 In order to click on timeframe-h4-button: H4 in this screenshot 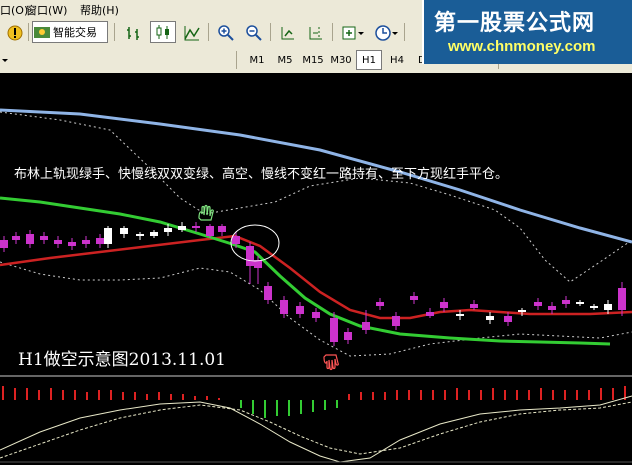, I will do `click(397, 60)`.